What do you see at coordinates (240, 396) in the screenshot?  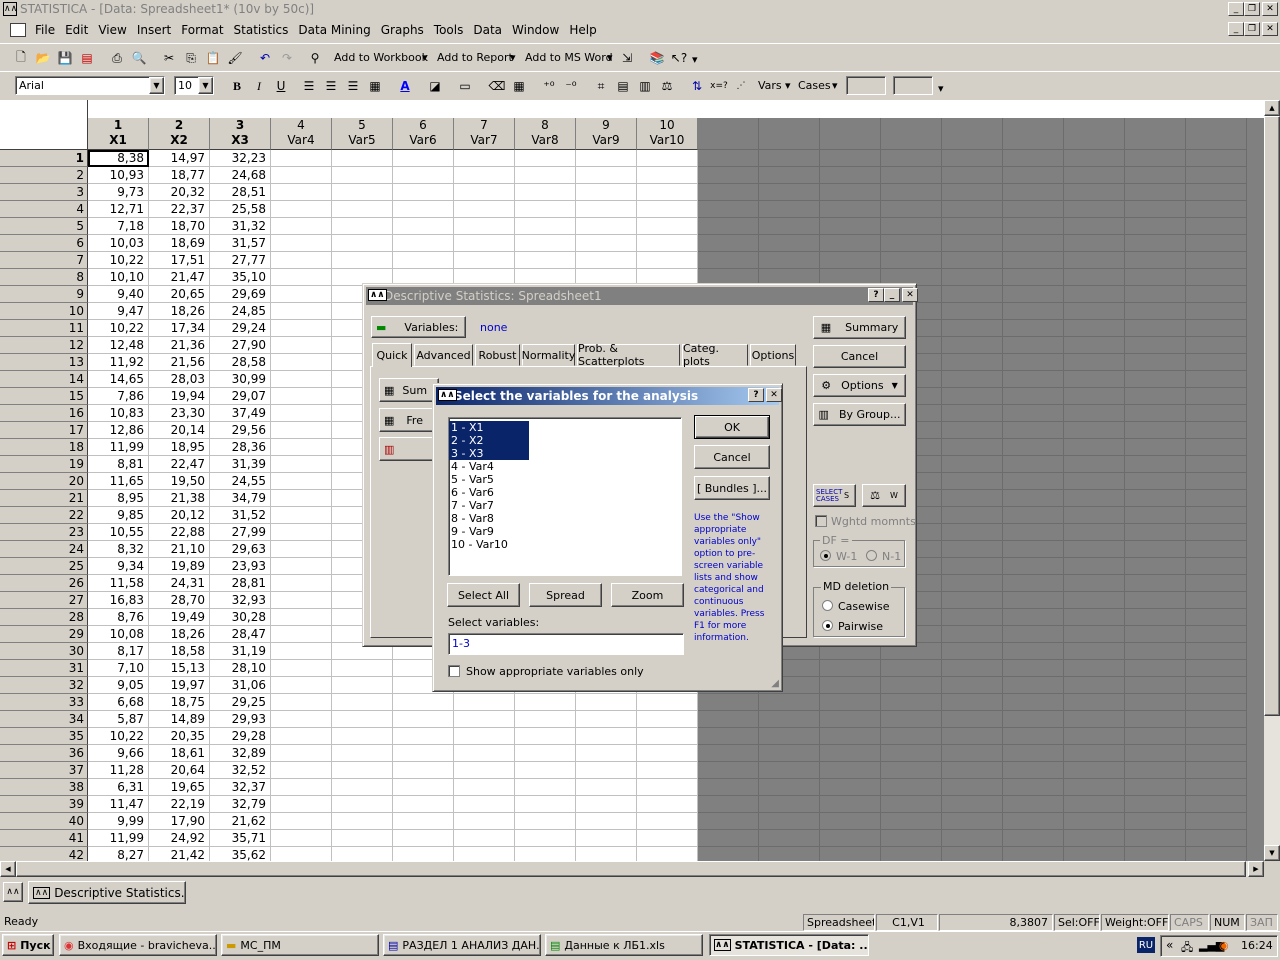 I see `table-cell: 29,07` at bounding box center [240, 396].